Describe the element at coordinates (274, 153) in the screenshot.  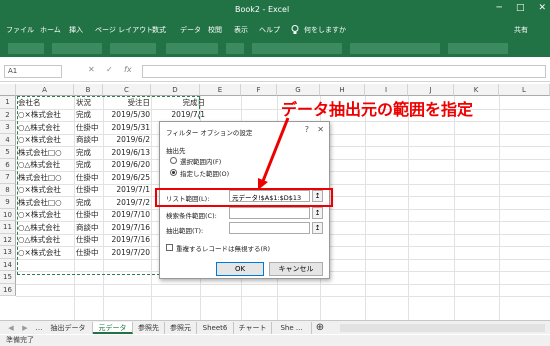
I see `annotation-arrow` at that location.